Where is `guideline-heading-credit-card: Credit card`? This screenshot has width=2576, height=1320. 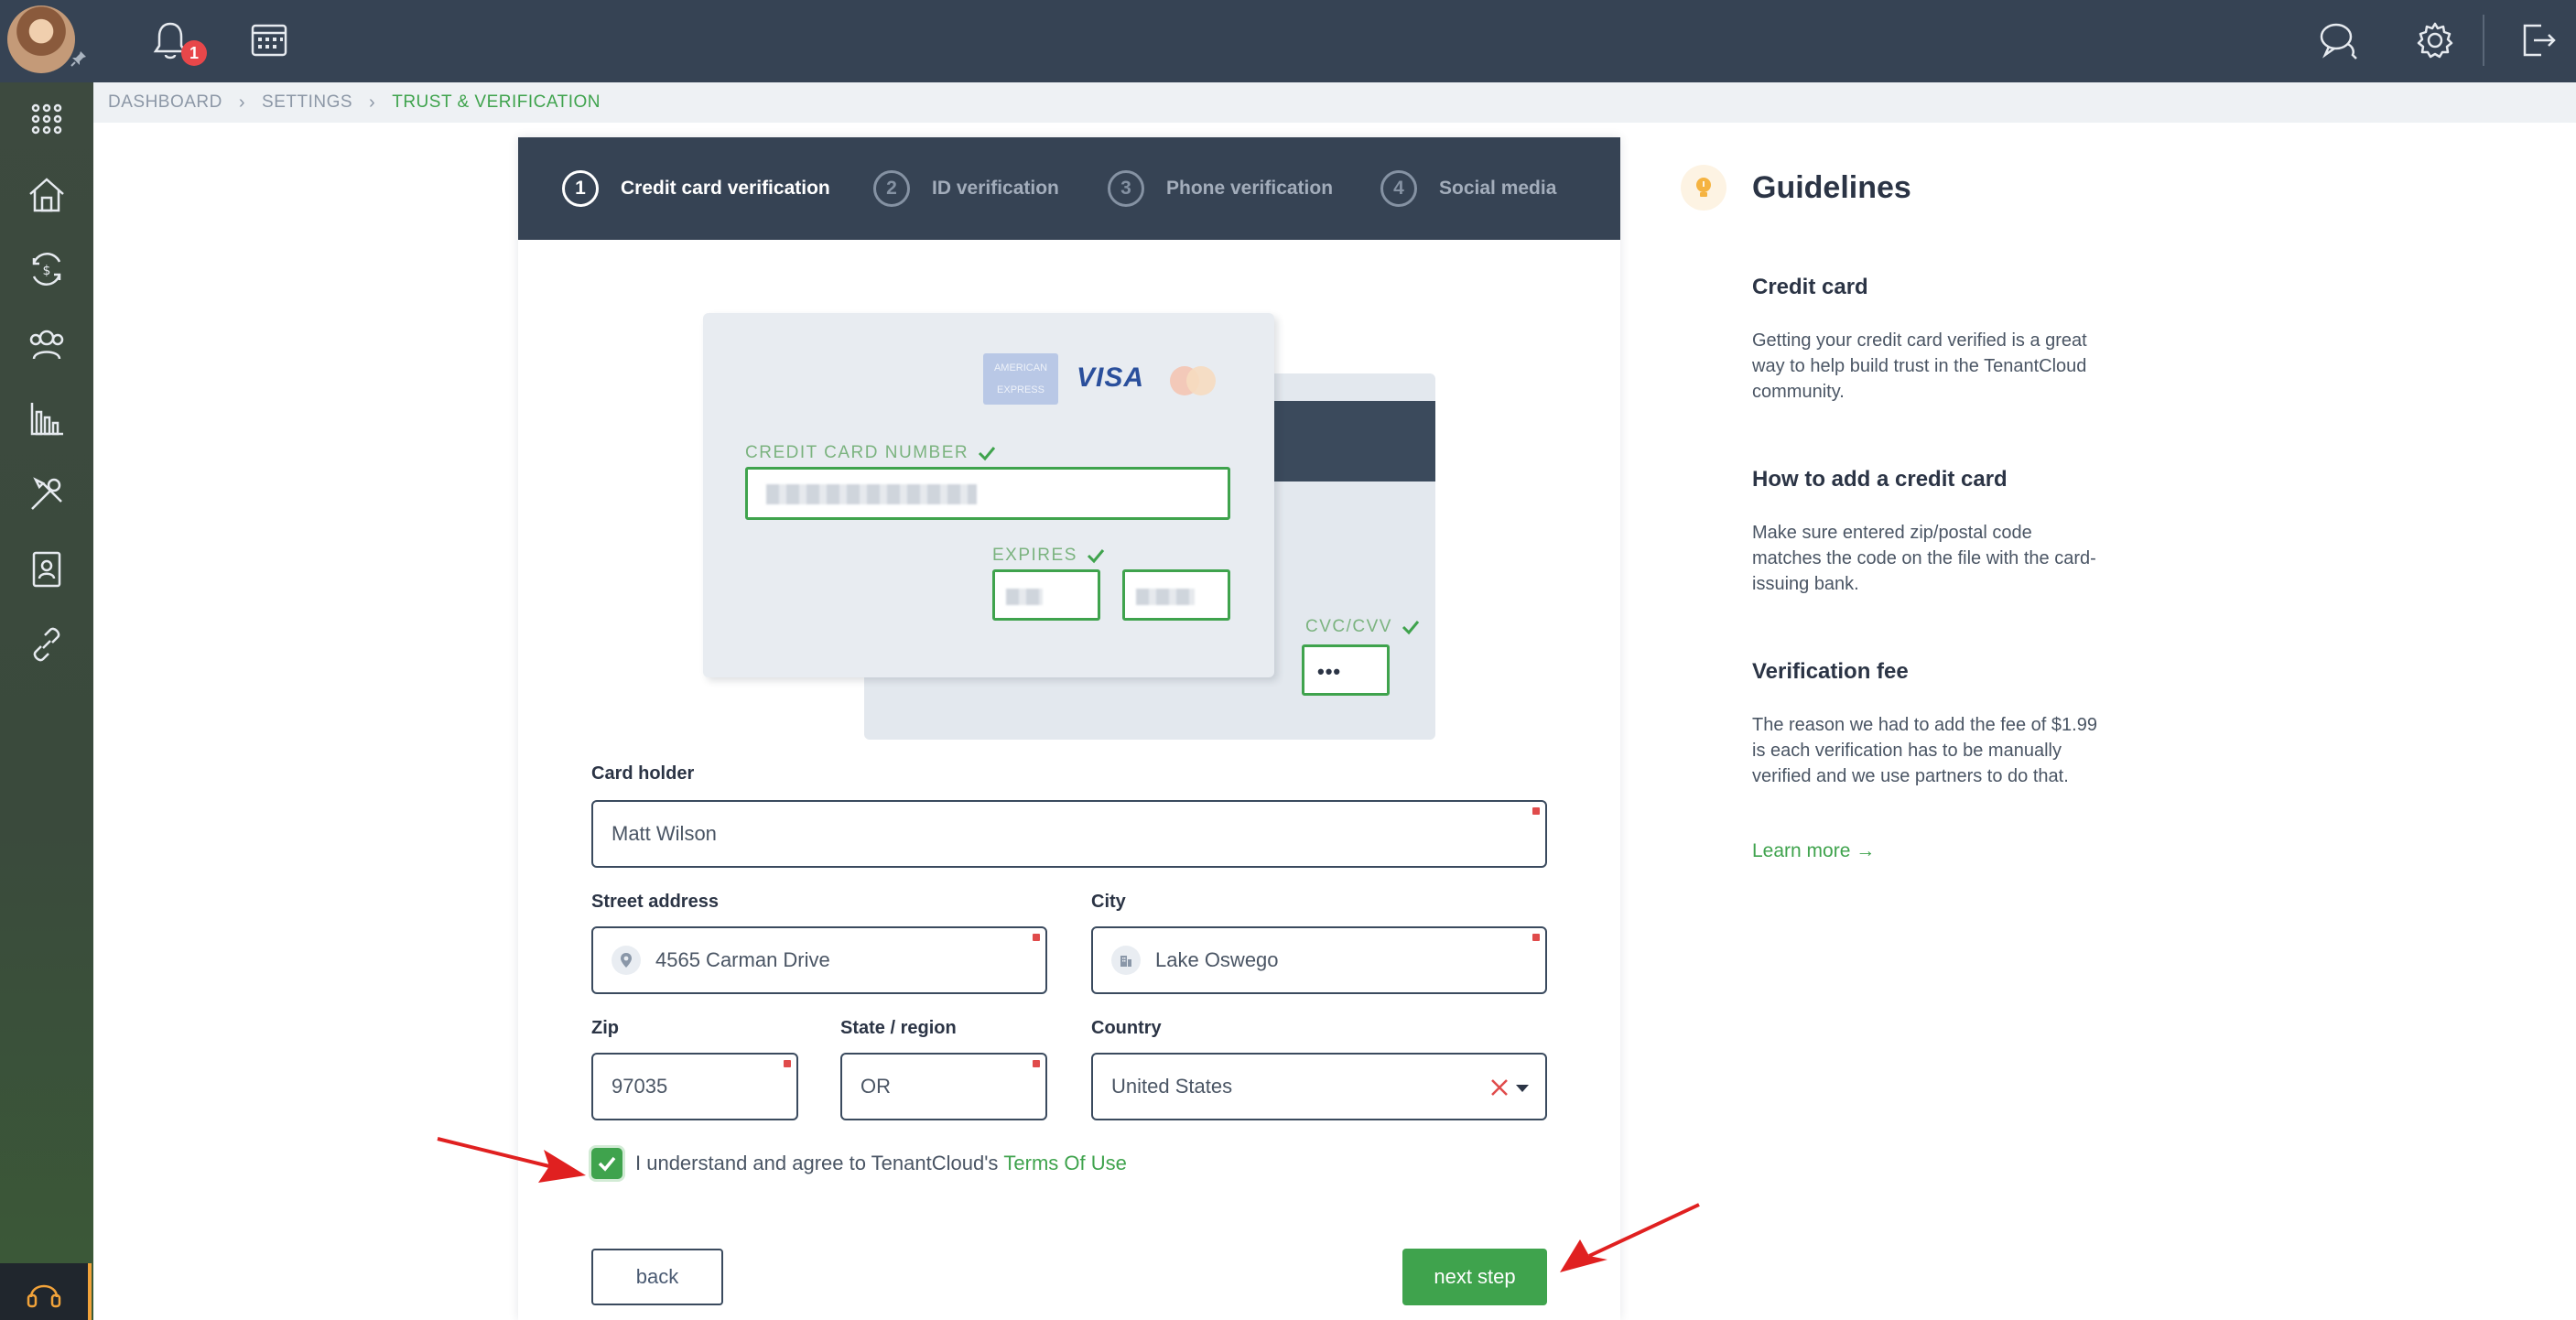
guideline-heading-credit-card: Credit card is located at coordinates (1810, 287).